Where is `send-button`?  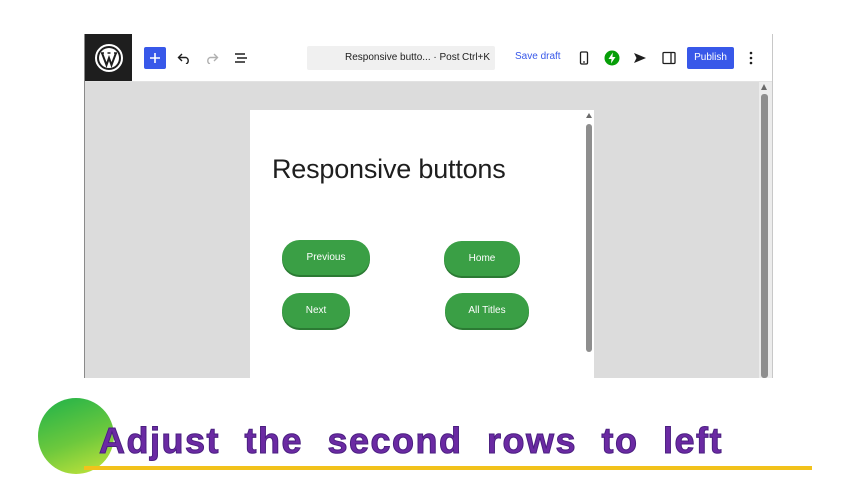 send-button is located at coordinates (640, 58).